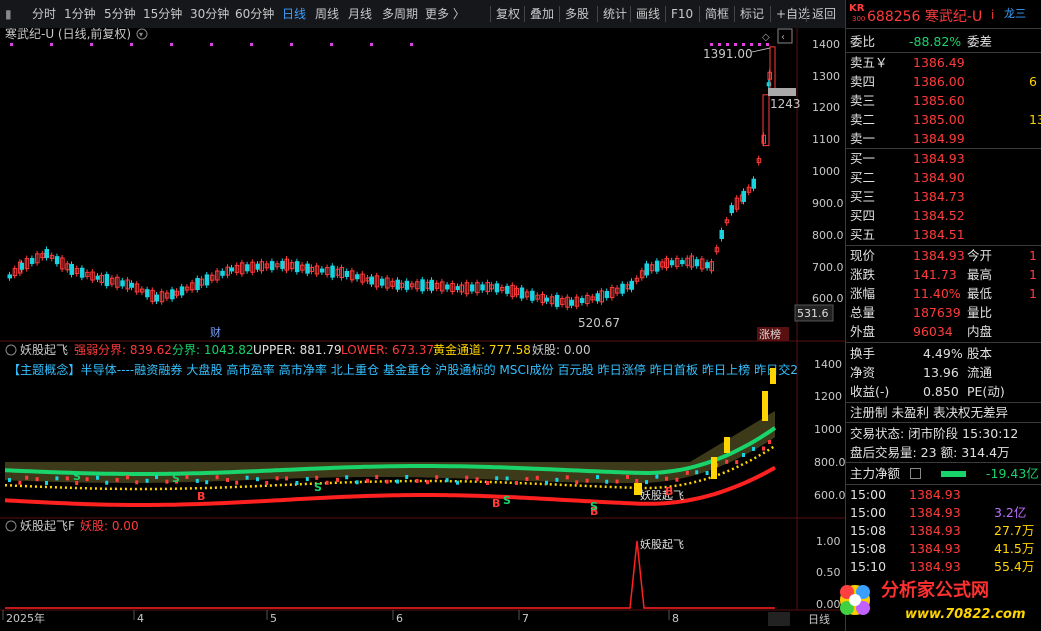  I want to click on bid-row: 买一 1384.93, so click(943, 159).